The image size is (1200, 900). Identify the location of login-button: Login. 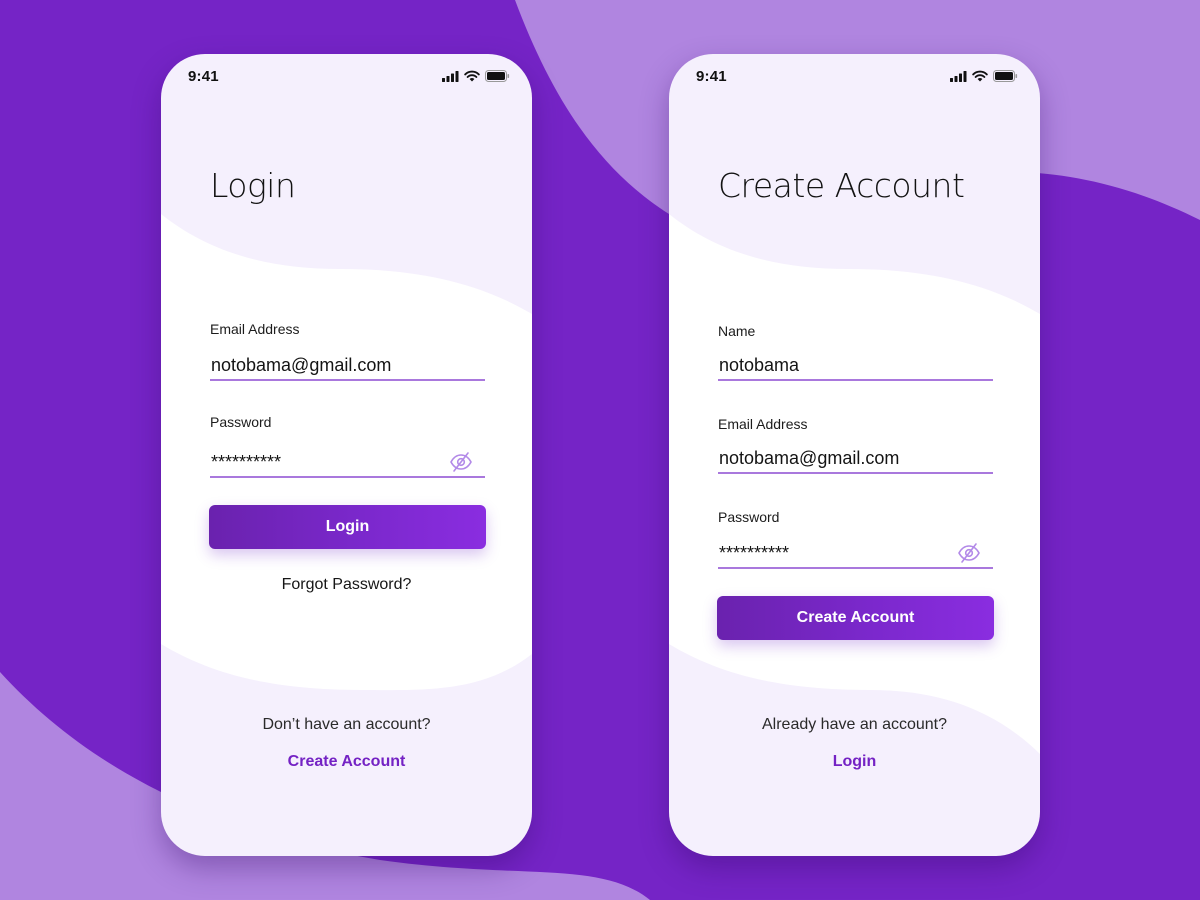
(347, 527).